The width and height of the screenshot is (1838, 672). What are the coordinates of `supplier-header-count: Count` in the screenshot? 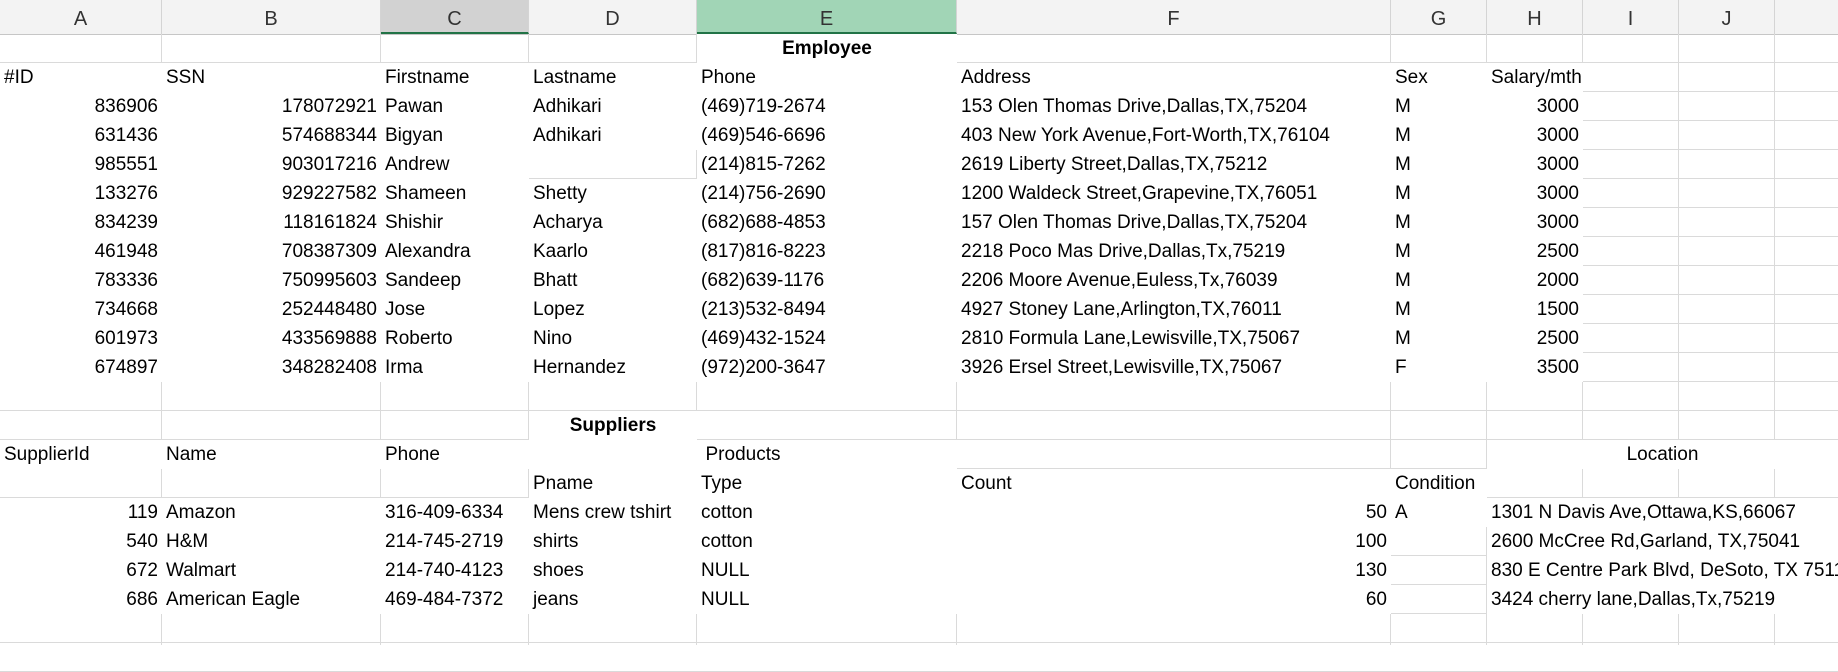 It's located at (1174, 483).